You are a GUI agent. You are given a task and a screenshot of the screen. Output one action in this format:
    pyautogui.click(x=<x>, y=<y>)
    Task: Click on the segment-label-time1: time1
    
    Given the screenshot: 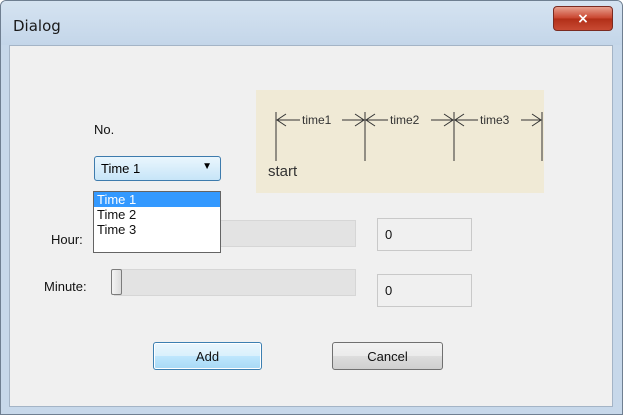 What is the action you would take?
    pyautogui.click(x=317, y=120)
    